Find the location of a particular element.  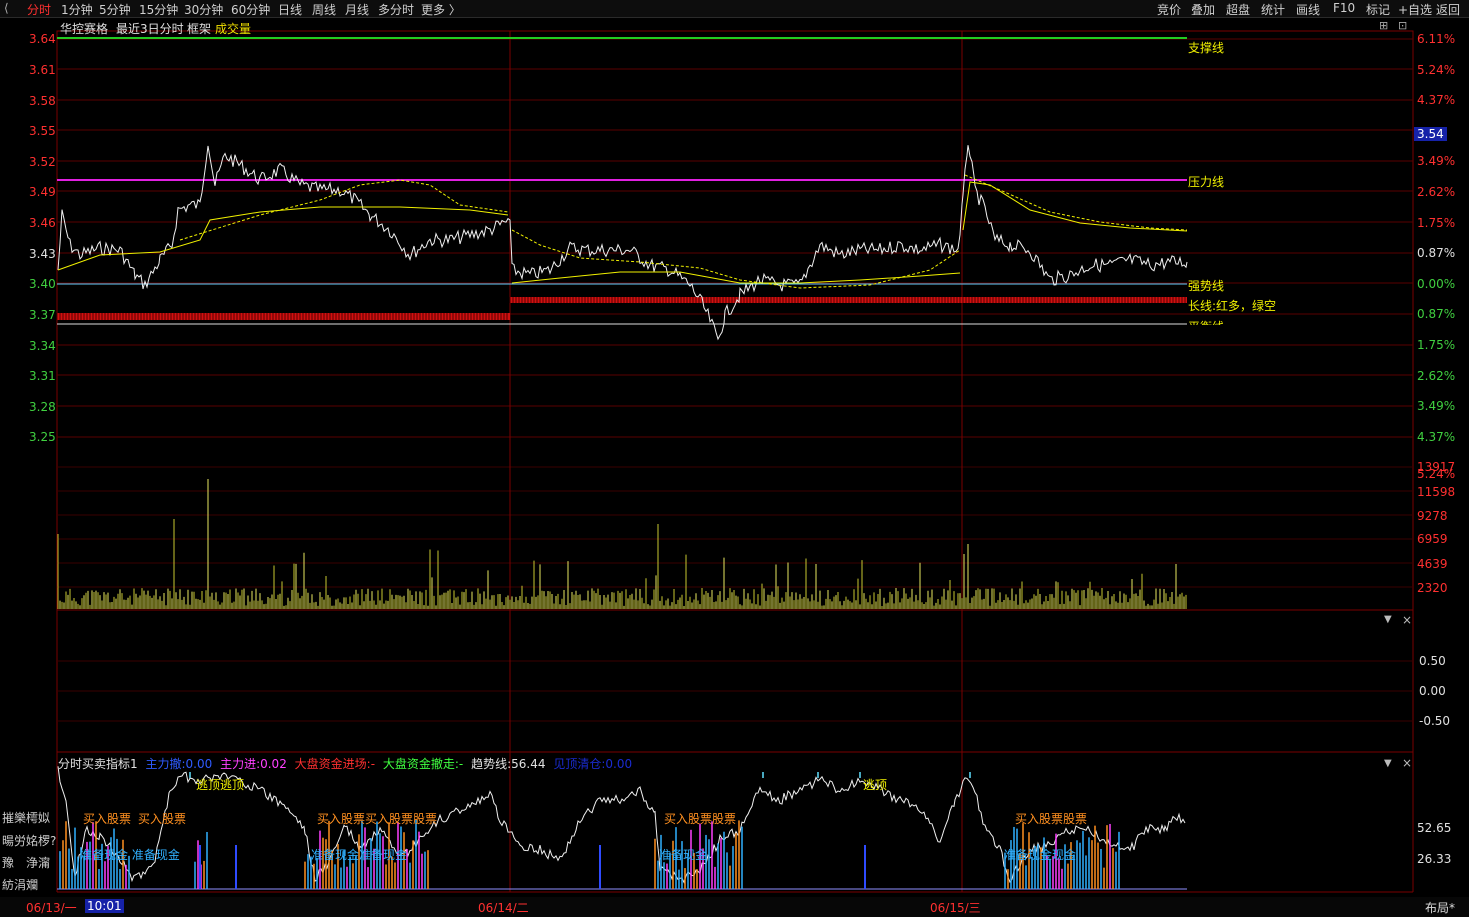

long-line-label: 长线:红多，绿空 is located at coordinates (1232, 306).